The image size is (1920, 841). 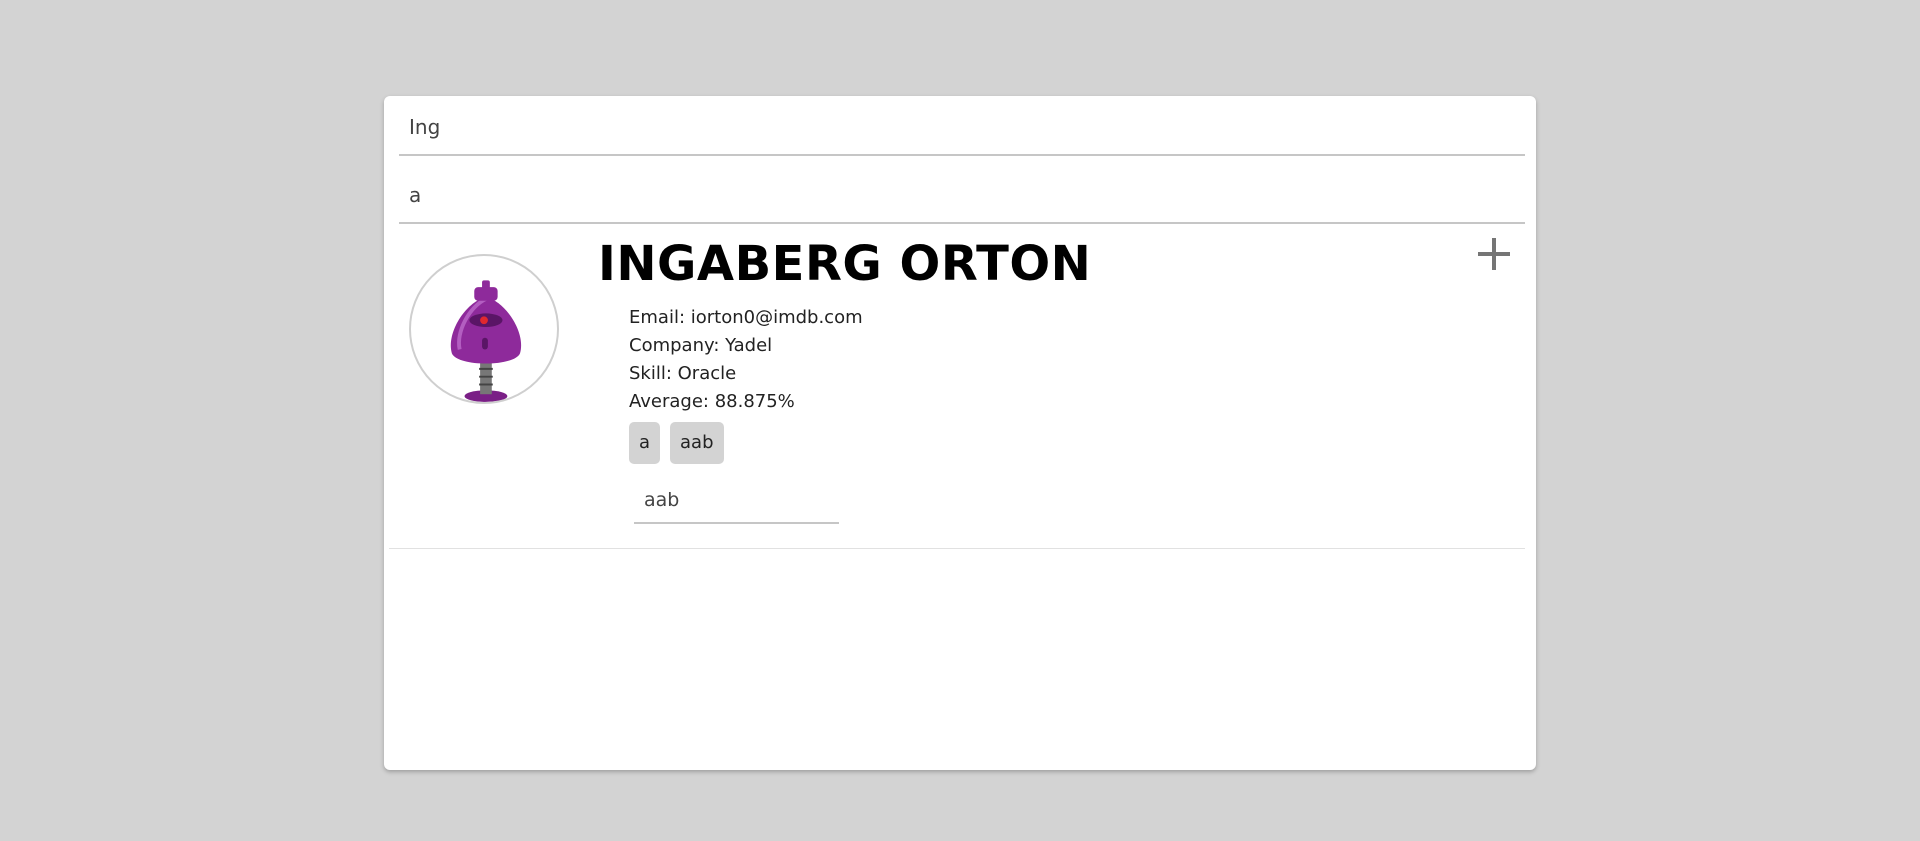 What do you see at coordinates (736, 501) in the screenshot?
I see `add-tag-input` at bounding box center [736, 501].